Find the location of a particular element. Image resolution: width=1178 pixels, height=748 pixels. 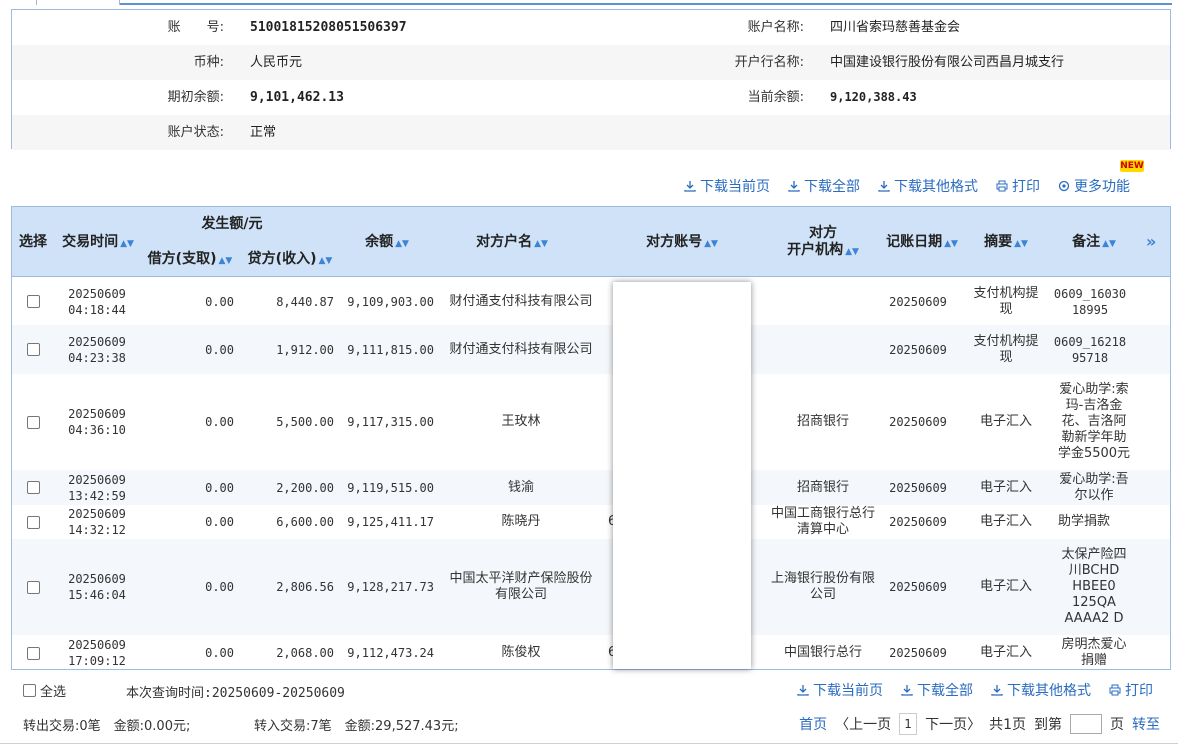

transaction-time: 20250609 04:23:38 is located at coordinates (97, 349).